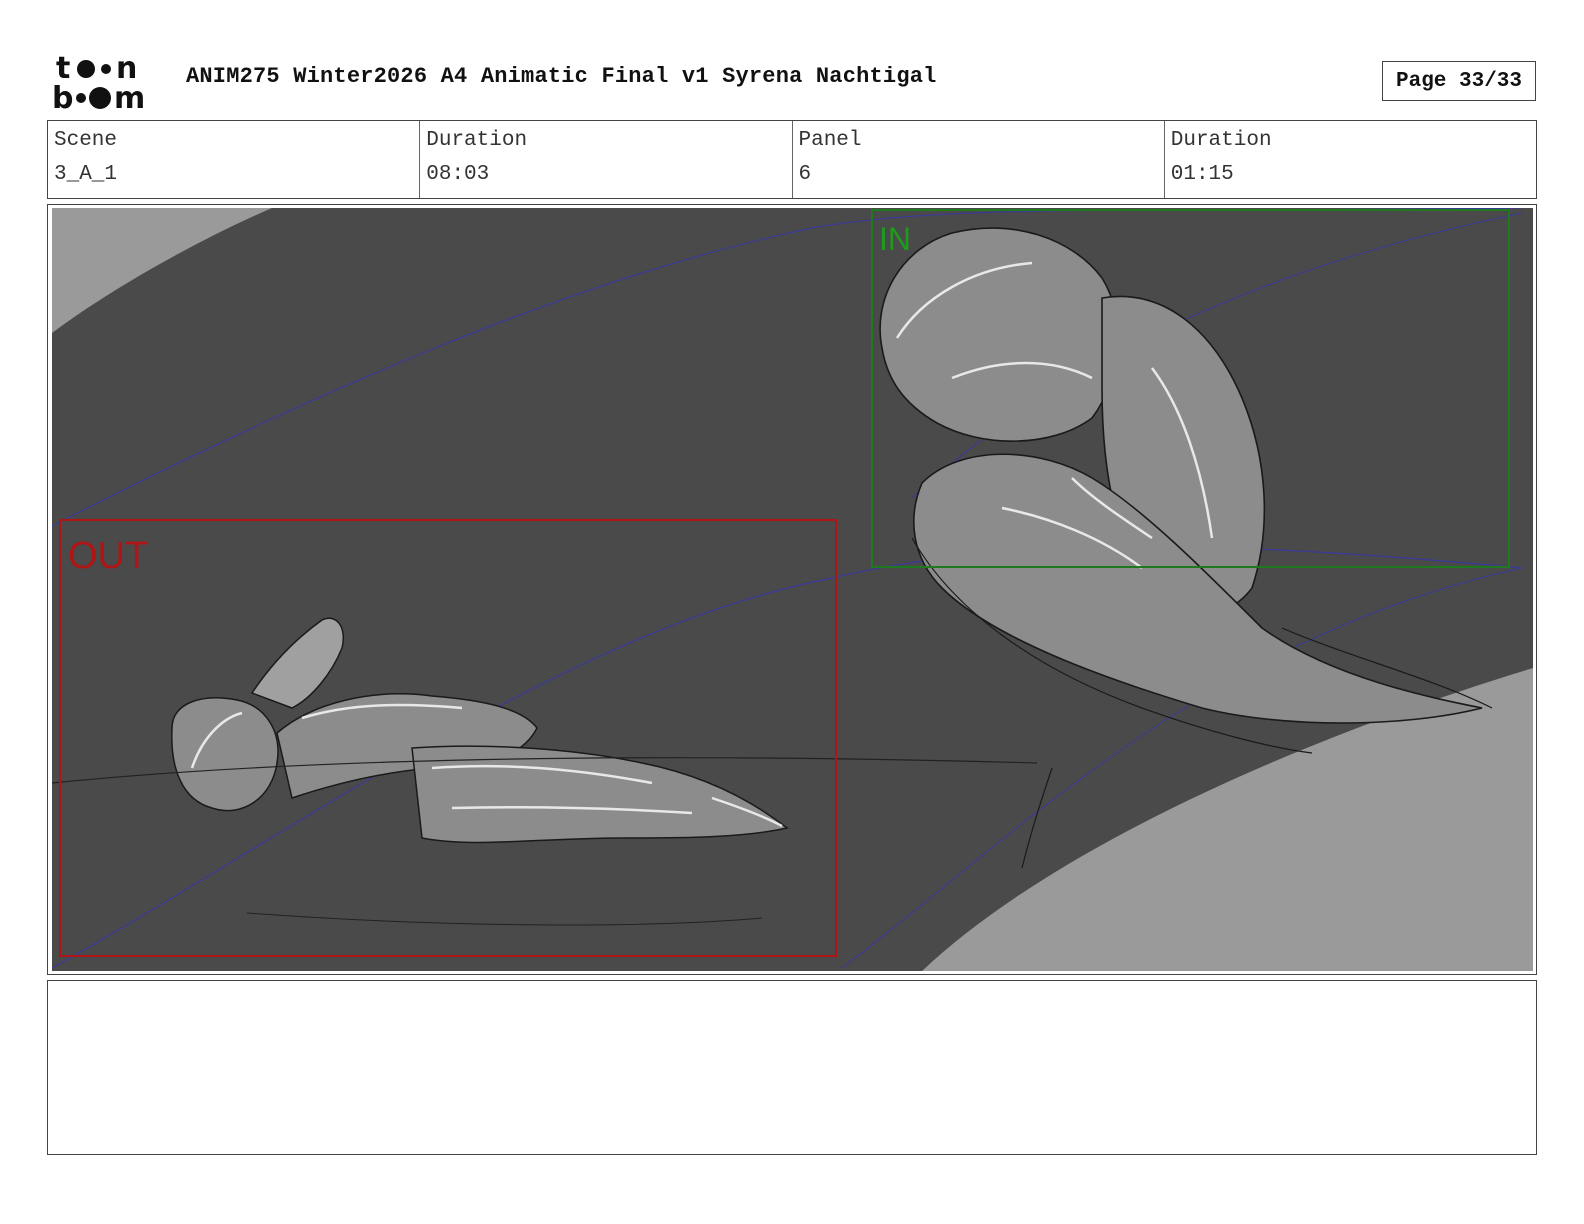 The height and width of the screenshot is (1224, 1584). Describe the element at coordinates (979, 159) in the screenshot. I see `panel-cell: Panel 6` at that location.